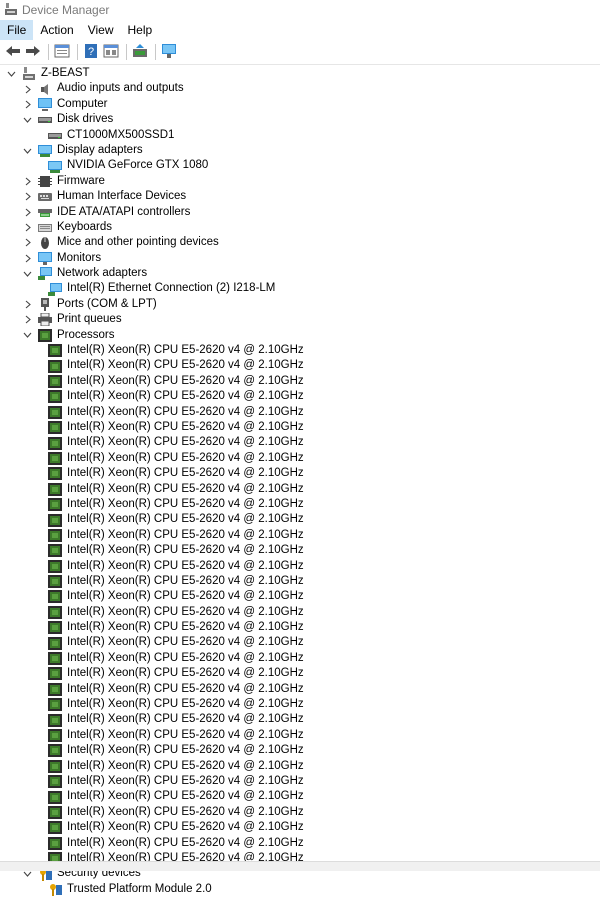 Image resolution: width=600 pixels, height=897 pixels. What do you see at coordinates (101, 30) in the screenshot?
I see `menu-view: View` at bounding box center [101, 30].